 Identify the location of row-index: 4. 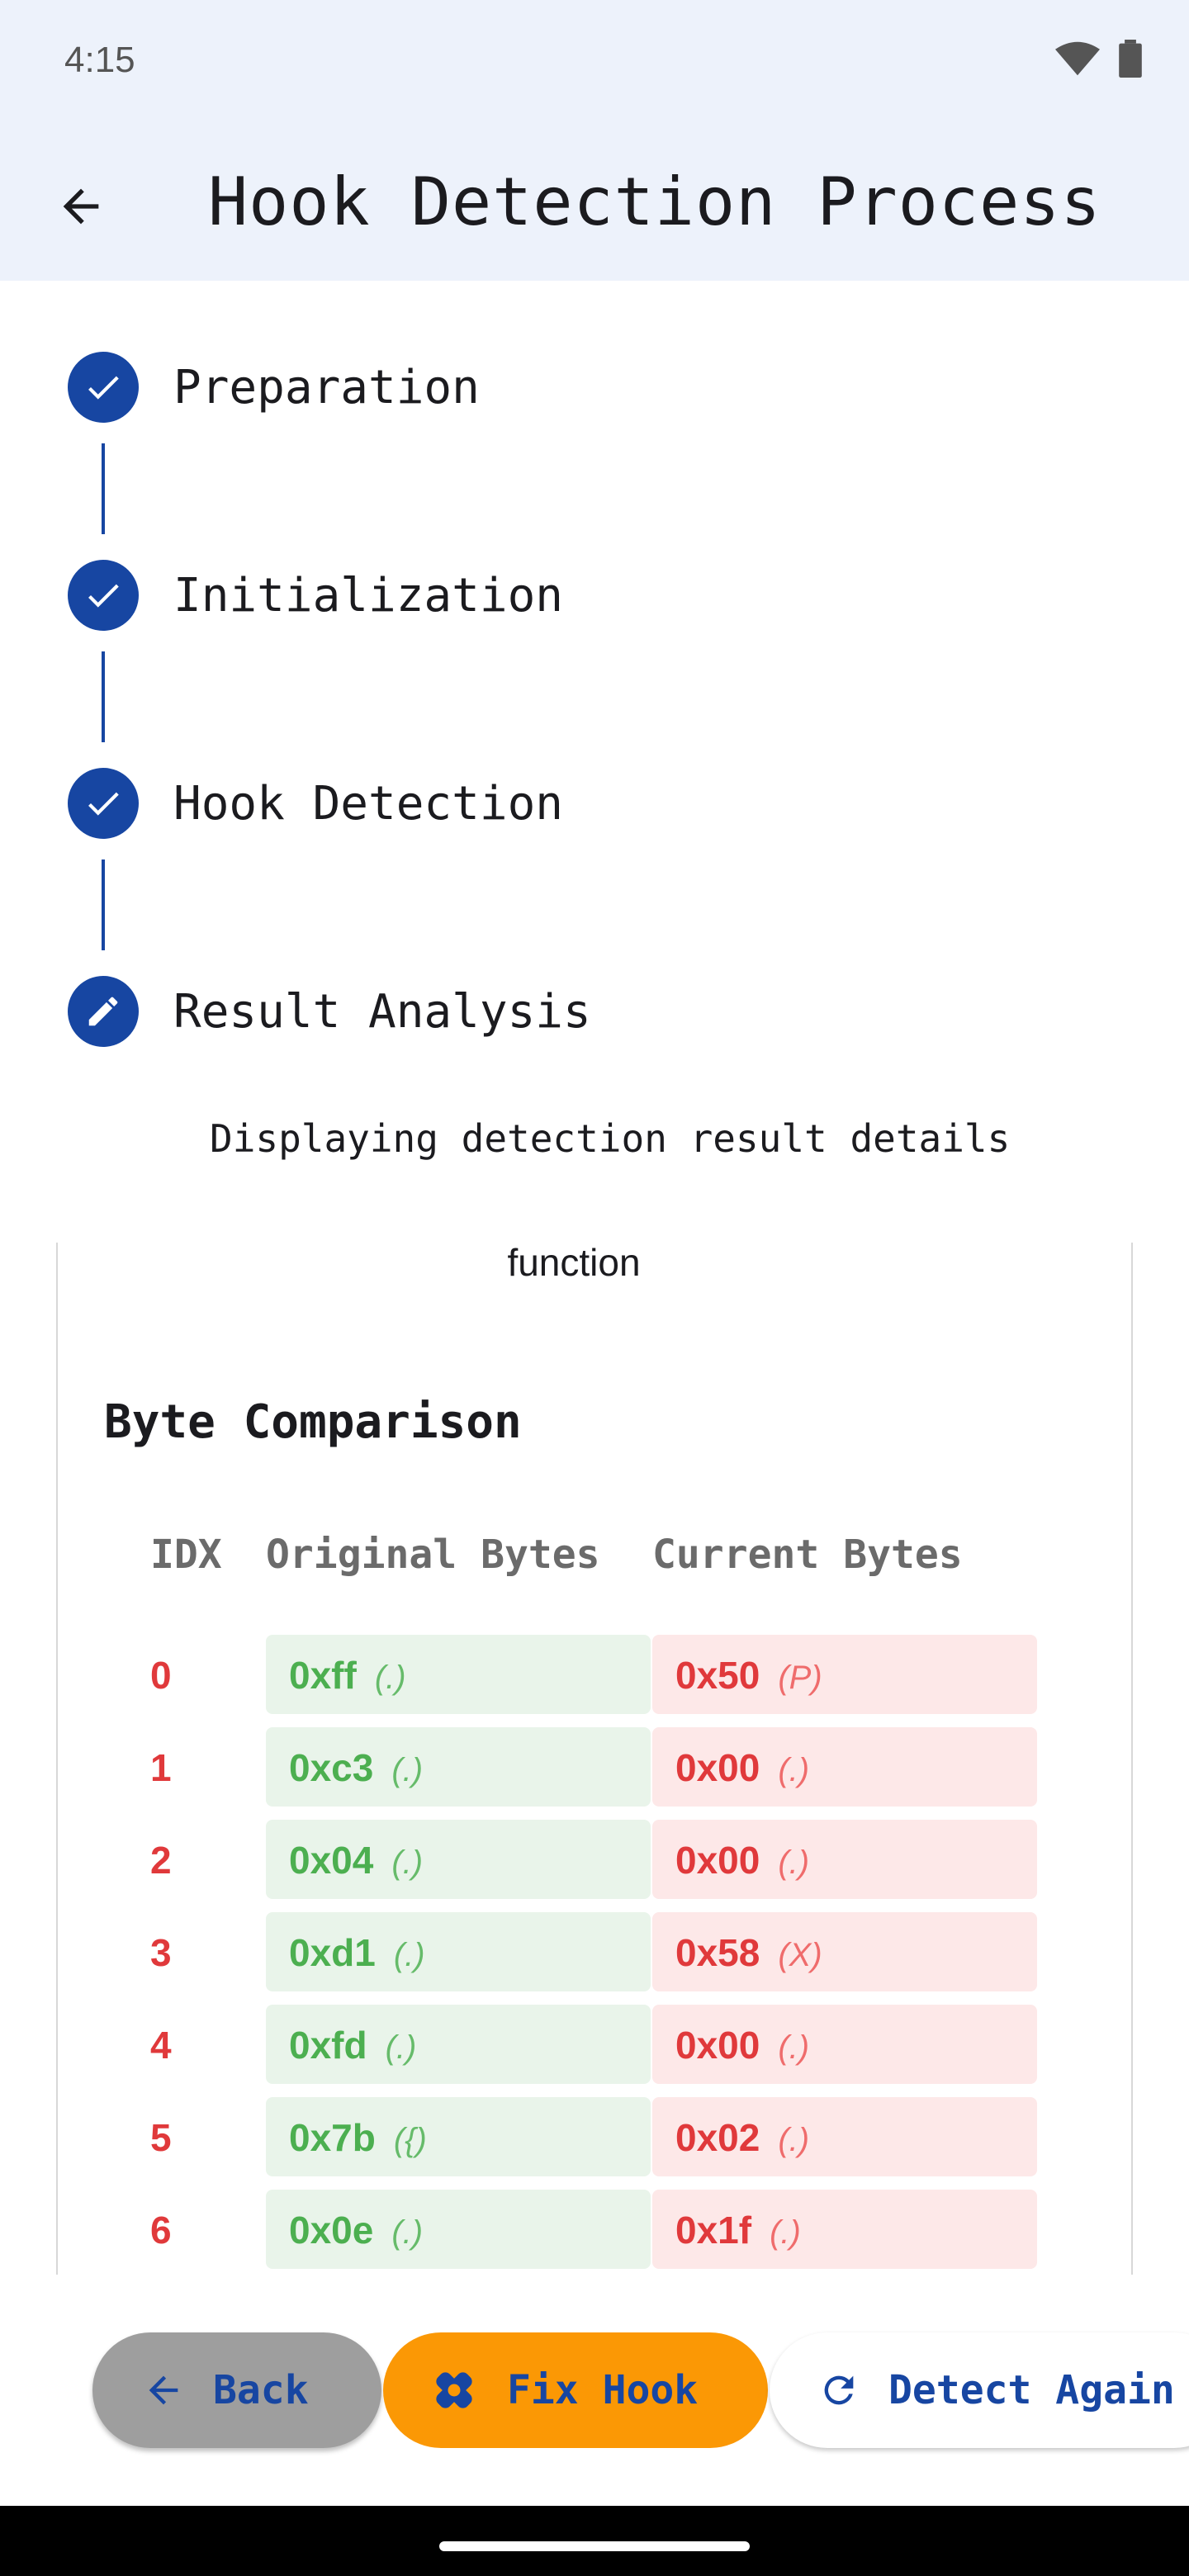
(161, 2045).